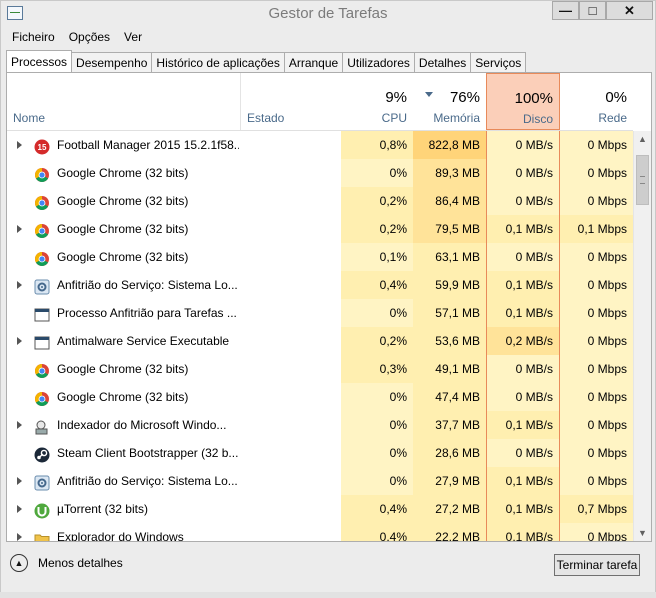 Image resolution: width=656 pixels, height=598 pixels. Describe the element at coordinates (39, 61) in the screenshot. I see `tab-processos: Processos` at that location.